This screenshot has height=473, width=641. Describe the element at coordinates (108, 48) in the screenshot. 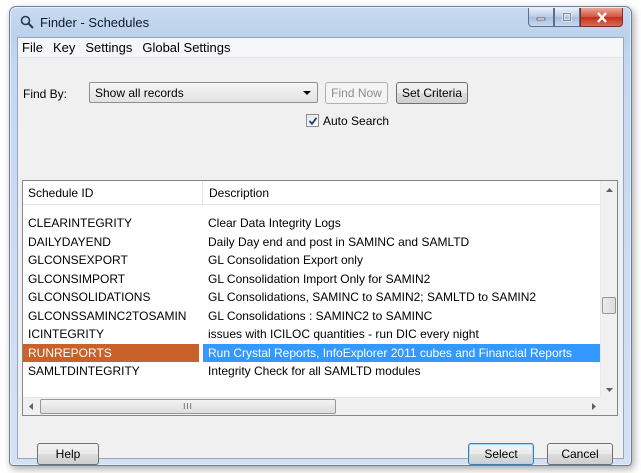

I see `menu-settings: Settings` at that location.